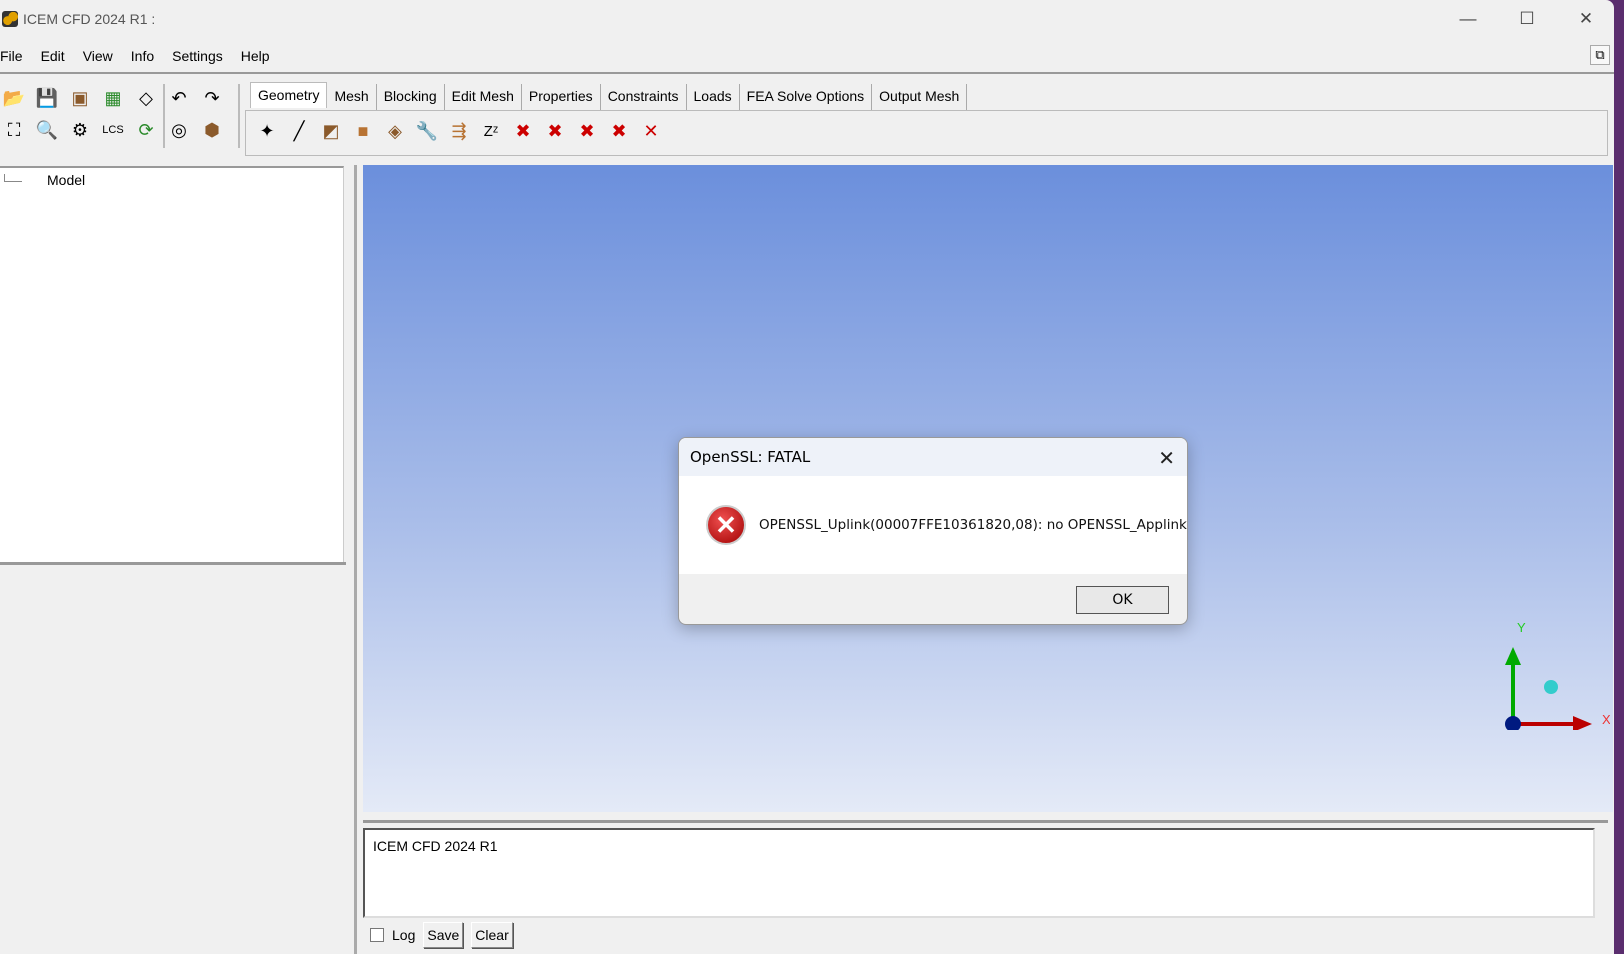 The width and height of the screenshot is (1624, 954). What do you see at coordinates (427, 131) in the screenshot?
I see `repair-geometry-icon: 🔧` at bounding box center [427, 131].